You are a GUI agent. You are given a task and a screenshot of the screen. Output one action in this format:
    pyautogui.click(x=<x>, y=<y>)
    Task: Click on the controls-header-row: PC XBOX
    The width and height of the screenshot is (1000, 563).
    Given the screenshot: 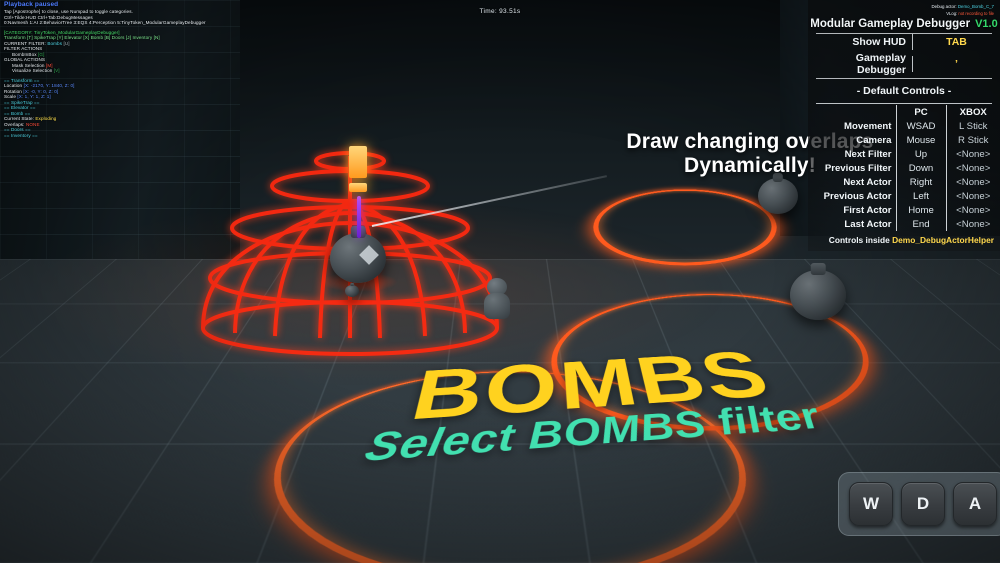 What is the action you would take?
    pyautogui.click(x=904, y=112)
    